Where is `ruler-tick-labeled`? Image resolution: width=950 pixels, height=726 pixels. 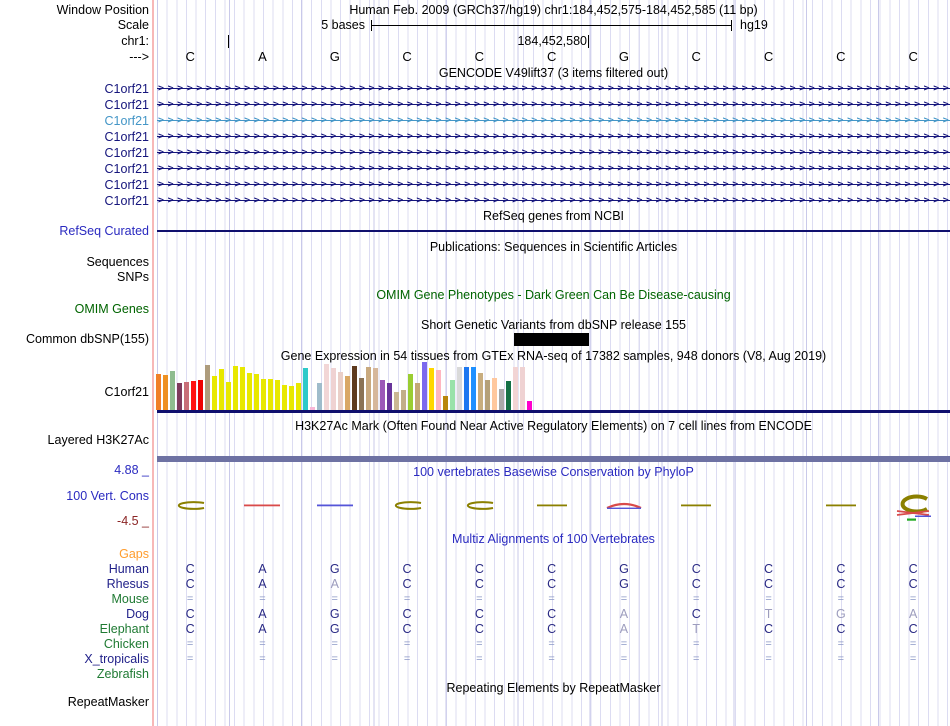
ruler-tick-labeled is located at coordinates (589, 41).